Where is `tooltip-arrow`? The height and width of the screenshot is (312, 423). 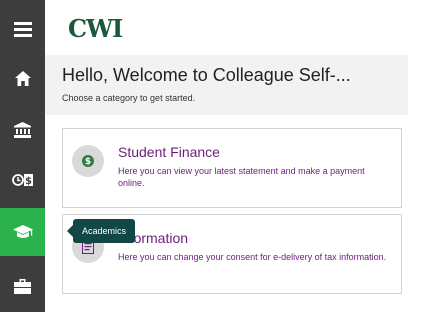
tooltip-arrow is located at coordinates (70, 231).